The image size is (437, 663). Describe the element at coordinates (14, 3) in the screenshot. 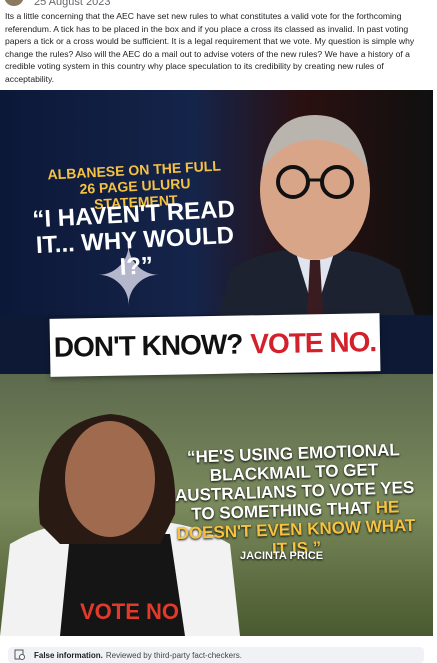

I see `avatar` at that location.